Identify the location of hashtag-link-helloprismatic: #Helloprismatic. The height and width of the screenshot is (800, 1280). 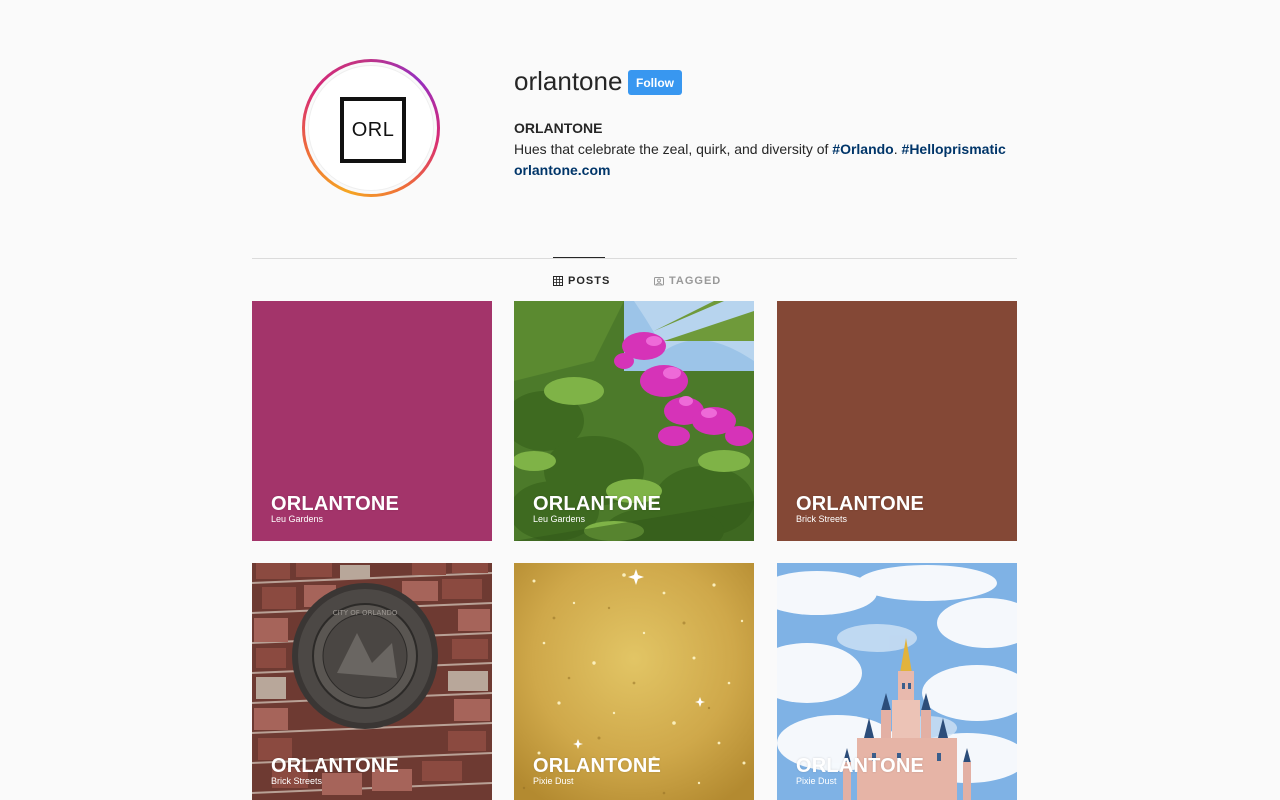
(954, 149).